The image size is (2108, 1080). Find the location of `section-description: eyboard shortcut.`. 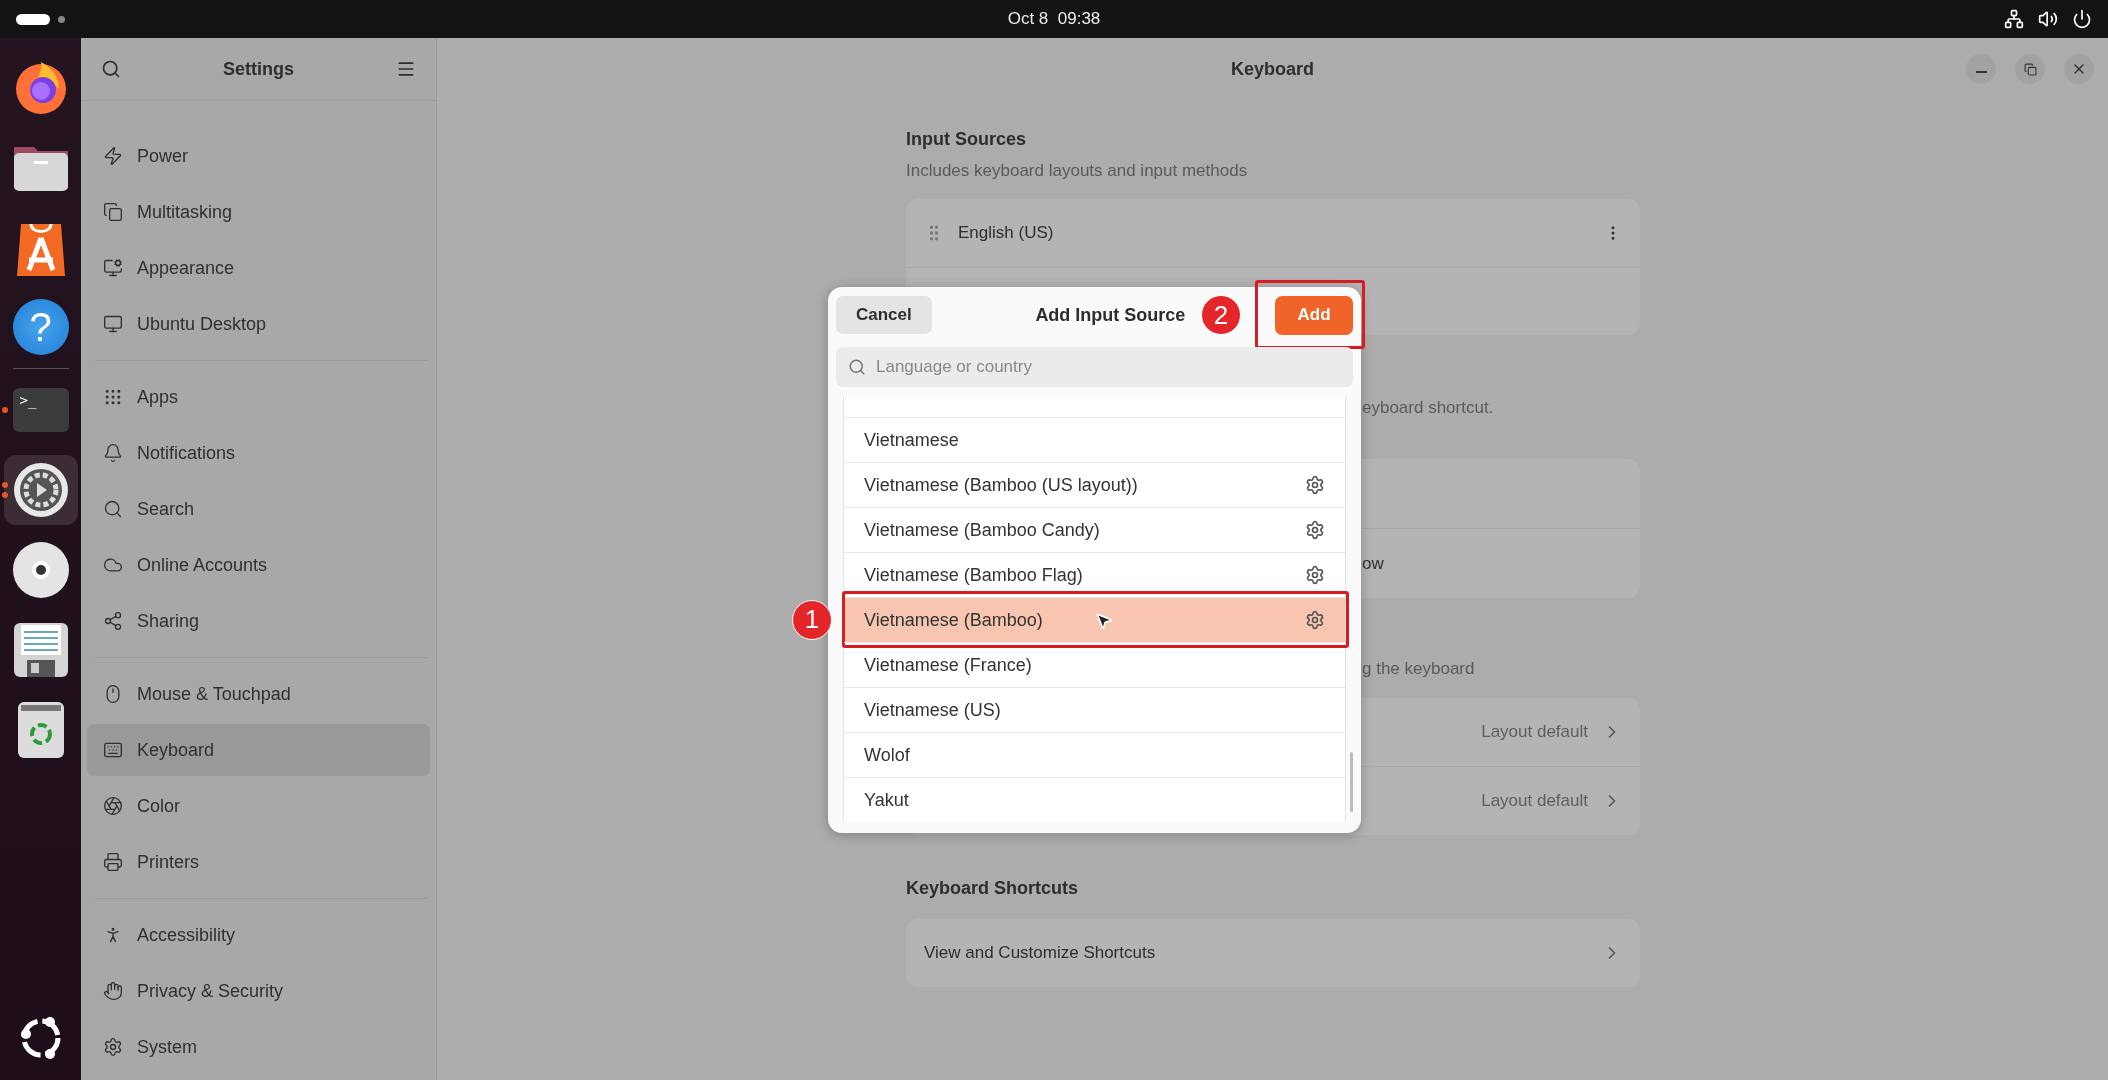

section-description: eyboard shortcut. is located at coordinates (1428, 408).